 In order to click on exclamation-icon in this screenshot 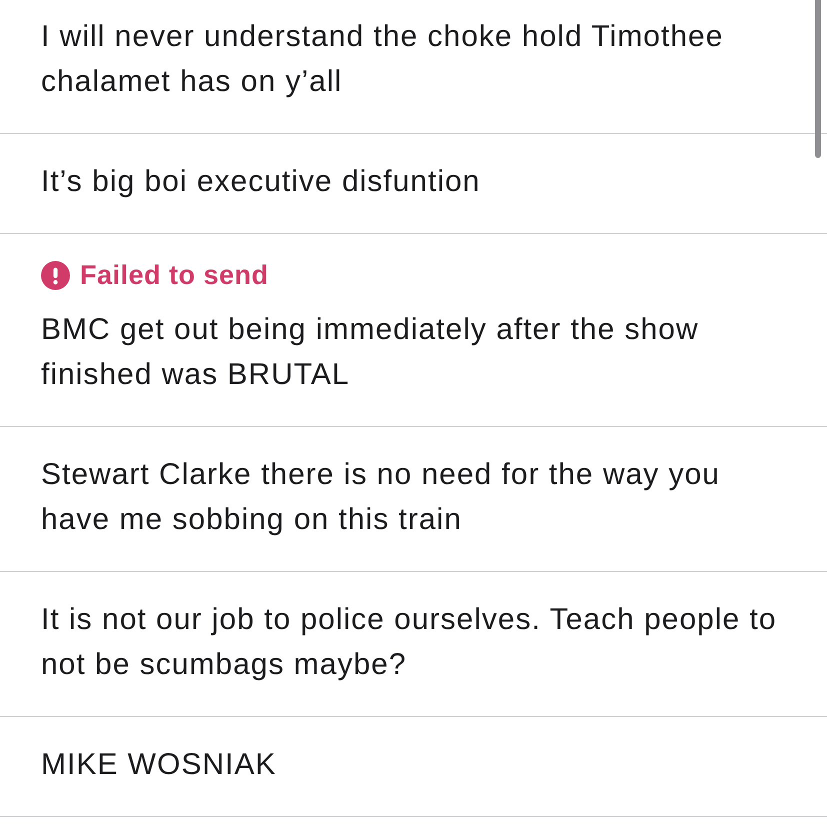, I will do `click(55, 275)`.